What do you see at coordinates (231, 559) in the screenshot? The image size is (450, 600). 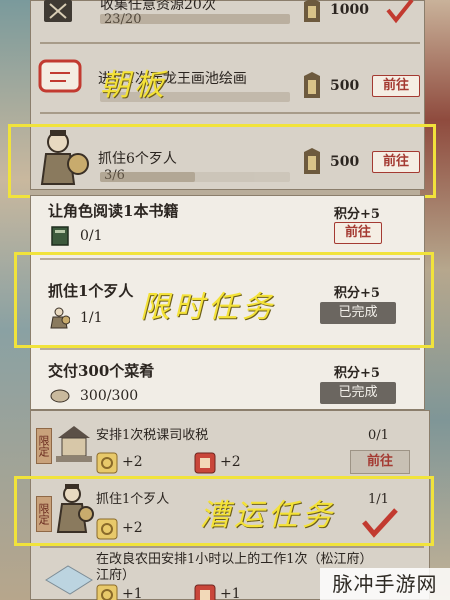 I see `task-title: 在改良农田安排1小时以上的工作1次（松江府）` at bounding box center [231, 559].